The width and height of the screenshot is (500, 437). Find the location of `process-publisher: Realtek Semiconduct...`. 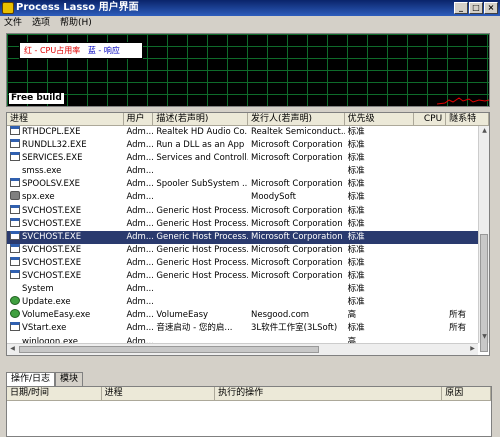

process-publisher: Realtek Semiconduct... is located at coordinates (298, 132).